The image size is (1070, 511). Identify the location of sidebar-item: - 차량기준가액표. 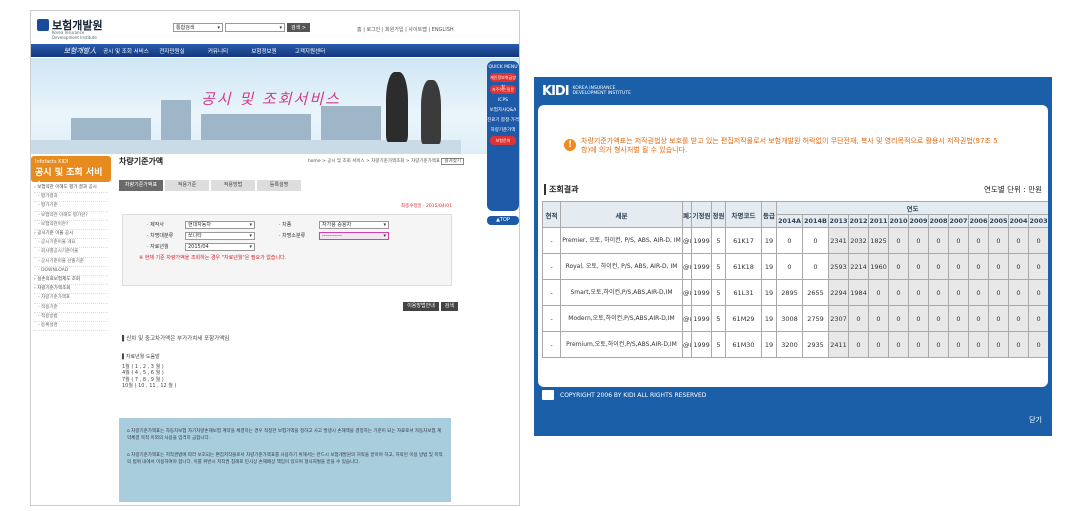
(71, 299).